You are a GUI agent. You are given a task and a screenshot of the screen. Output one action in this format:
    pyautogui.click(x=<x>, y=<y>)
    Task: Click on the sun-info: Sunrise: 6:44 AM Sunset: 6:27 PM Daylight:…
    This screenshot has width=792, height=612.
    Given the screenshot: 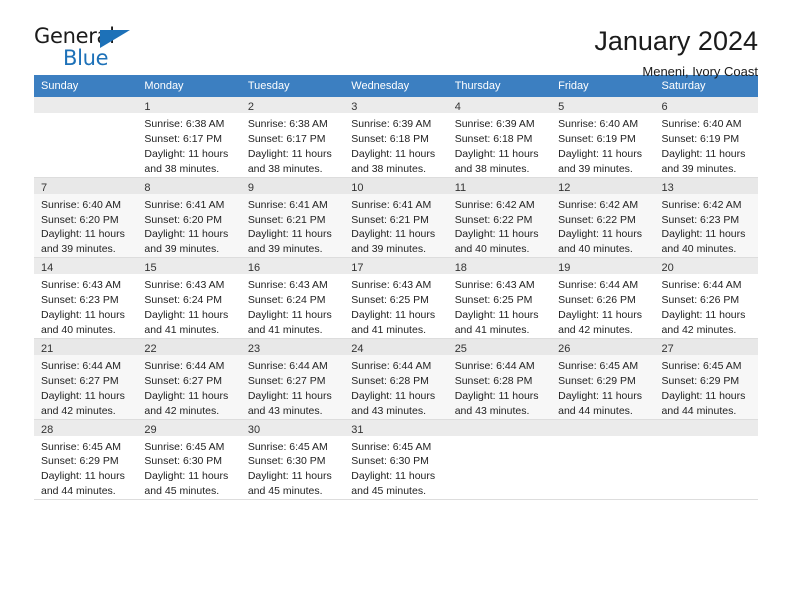 What is the action you would take?
    pyautogui.click(x=188, y=387)
    